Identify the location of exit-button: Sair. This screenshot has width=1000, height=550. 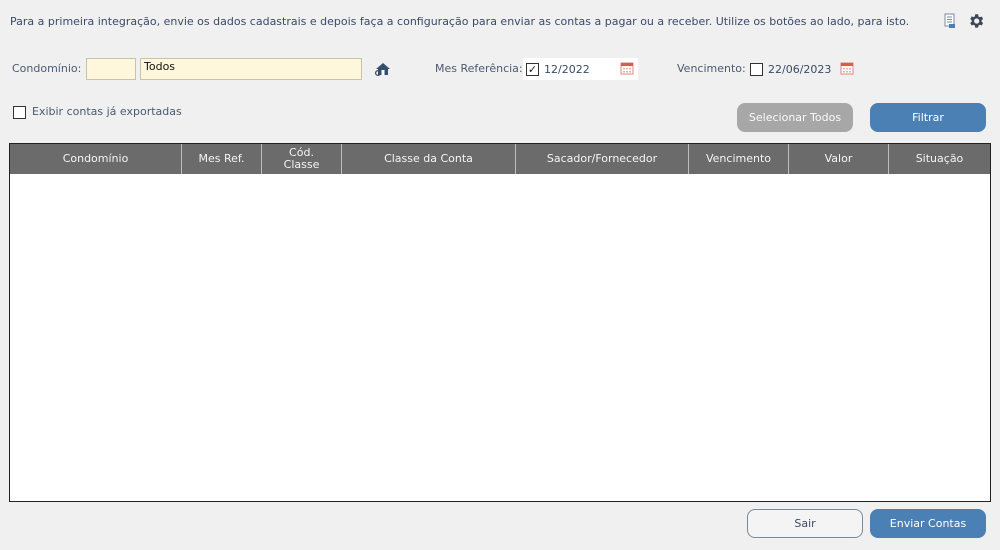
(805, 523).